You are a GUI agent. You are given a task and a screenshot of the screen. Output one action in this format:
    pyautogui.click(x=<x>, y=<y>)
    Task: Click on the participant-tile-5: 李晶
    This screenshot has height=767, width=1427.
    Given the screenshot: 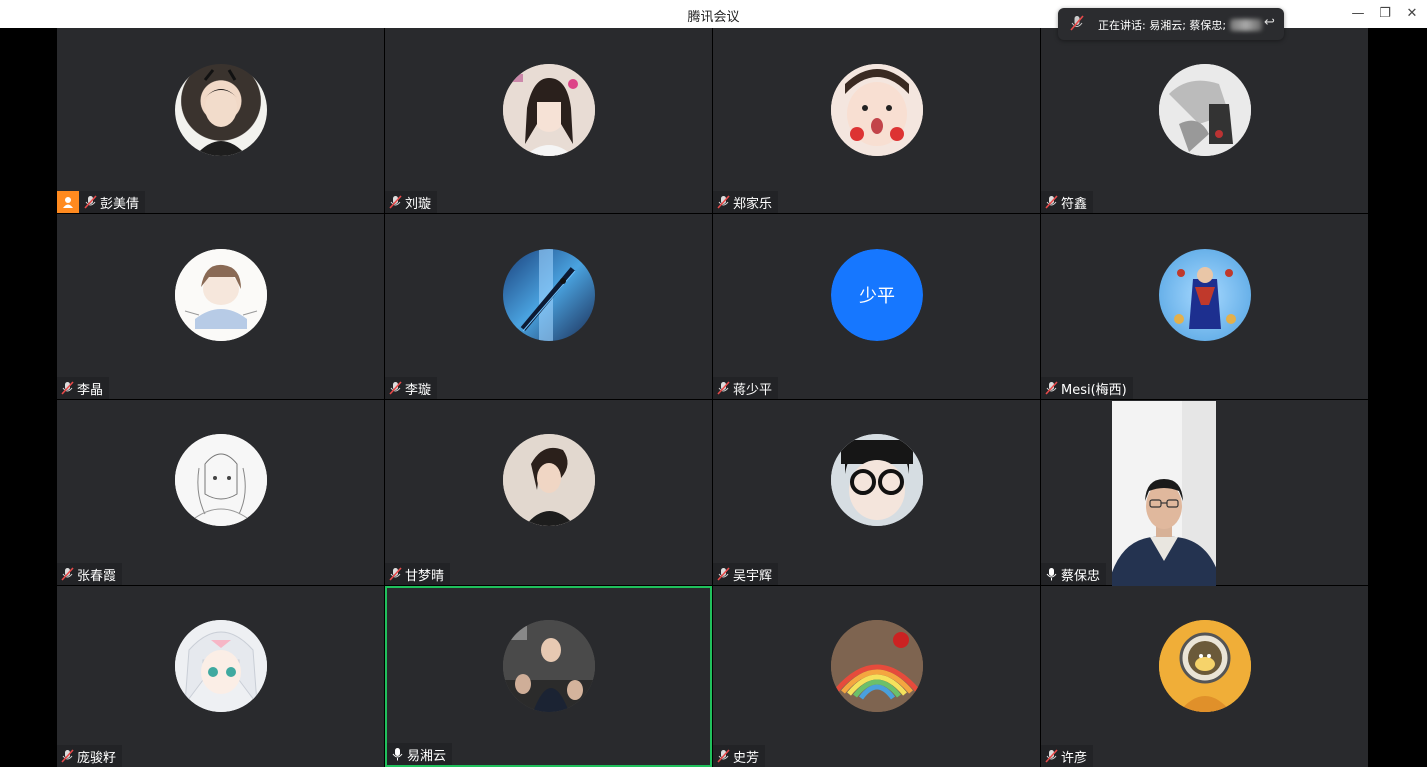 What is the action you would take?
    pyautogui.click(x=220, y=306)
    